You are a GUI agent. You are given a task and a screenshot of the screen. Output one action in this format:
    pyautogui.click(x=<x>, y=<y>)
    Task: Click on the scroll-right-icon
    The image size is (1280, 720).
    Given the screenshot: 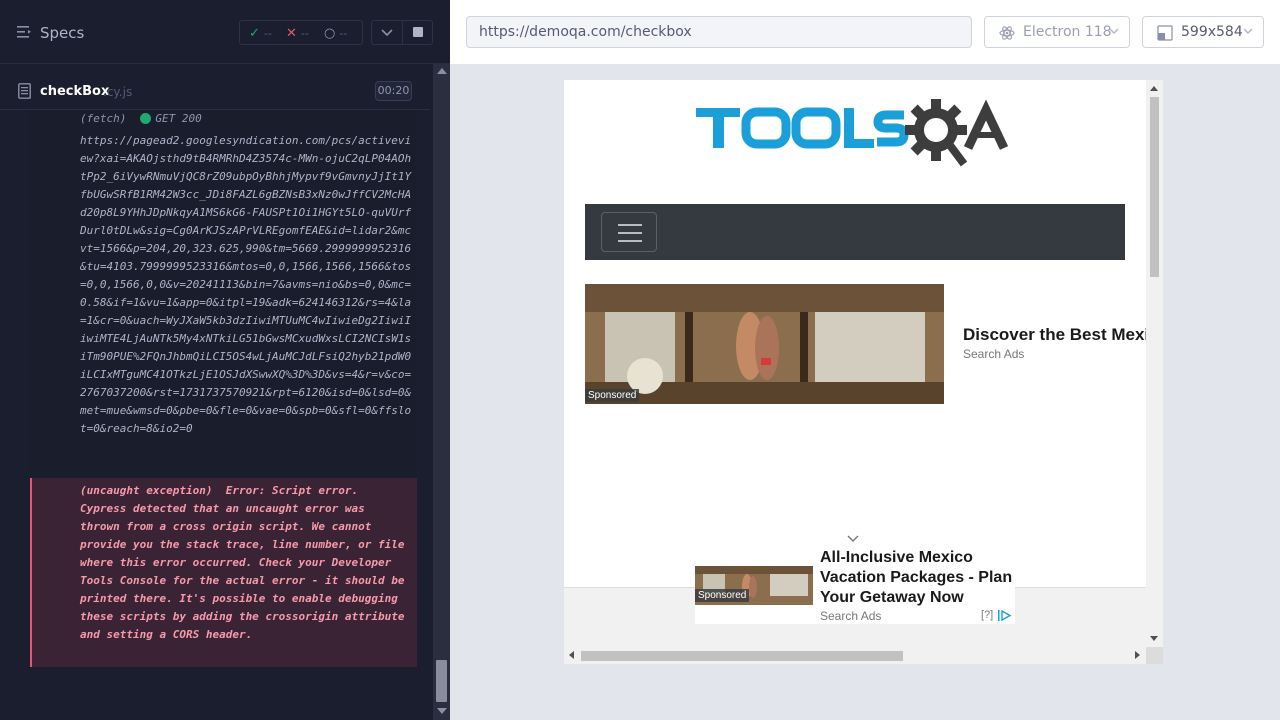 What is the action you would take?
    pyautogui.click(x=1137, y=655)
    